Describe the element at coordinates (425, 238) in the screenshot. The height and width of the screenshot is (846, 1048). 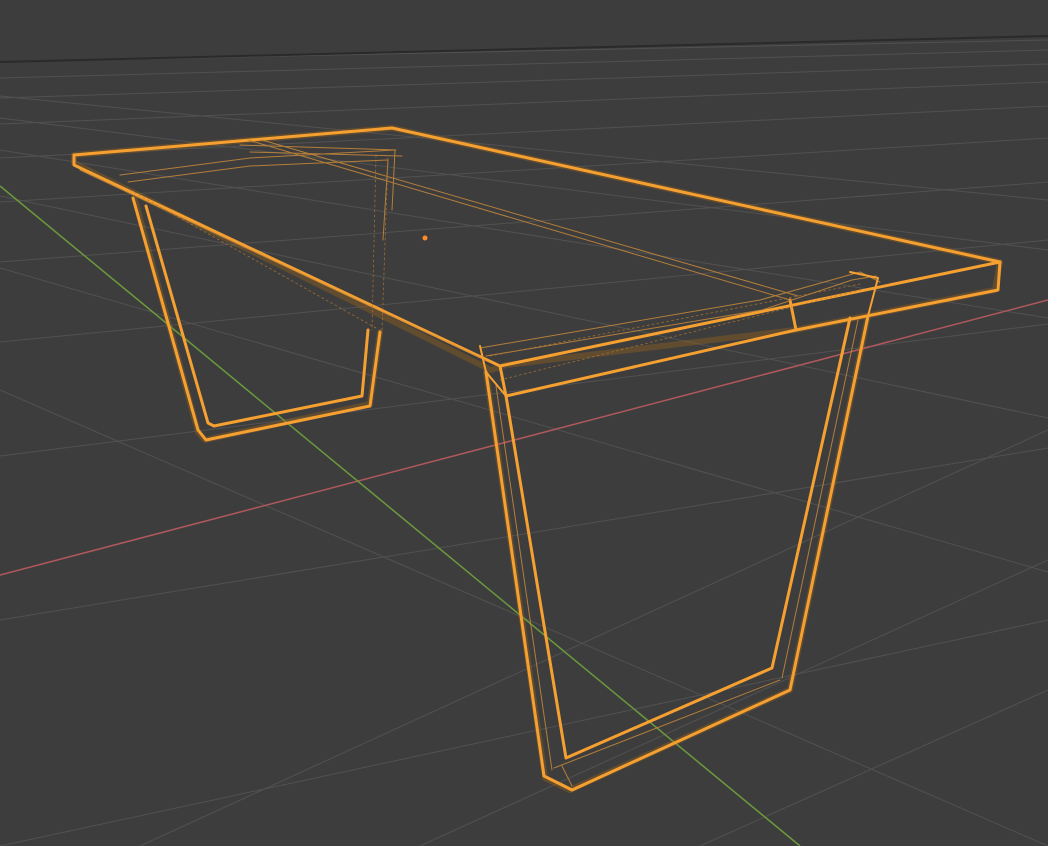
I see `object-origin-dot` at that location.